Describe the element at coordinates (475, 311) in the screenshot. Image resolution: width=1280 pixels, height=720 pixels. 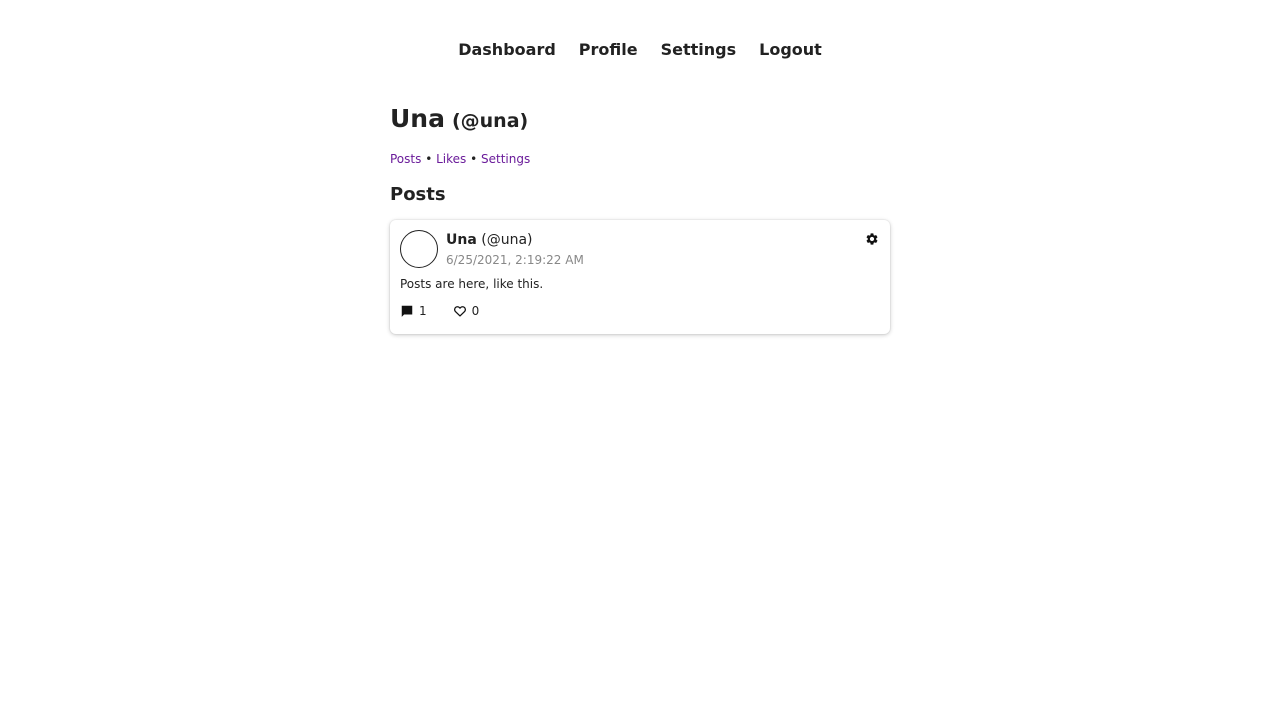
I see `like-count: 0` at that location.